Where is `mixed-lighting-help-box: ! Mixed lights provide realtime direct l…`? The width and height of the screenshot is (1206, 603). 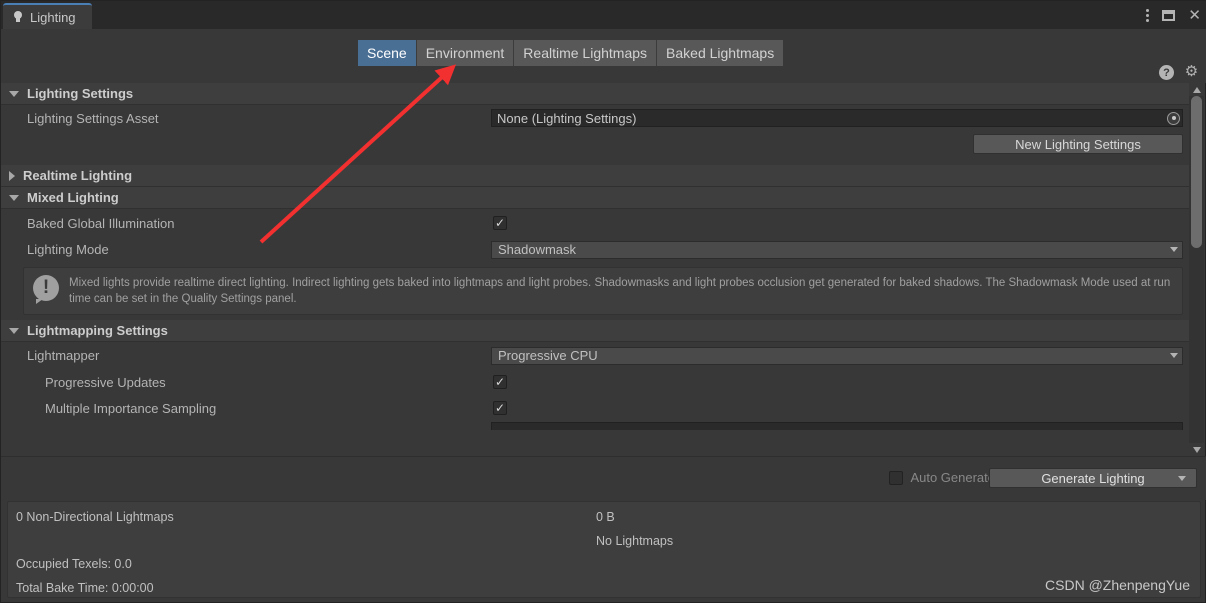
mixed-lighting-help-box: ! Mixed lights provide realtime direct l… is located at coordinates (603, 291).